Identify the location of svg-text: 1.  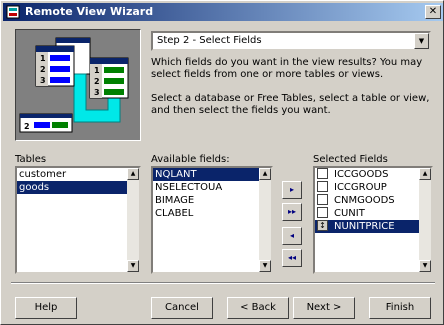
(97, 70).